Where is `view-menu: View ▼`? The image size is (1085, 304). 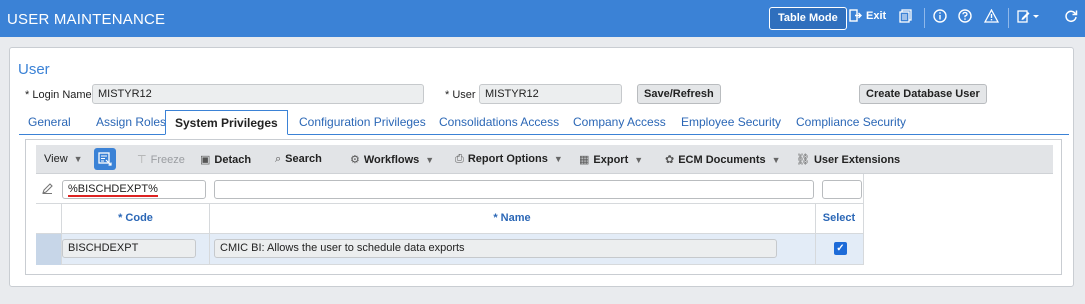
view-menu: View ▼ is located at coordinates (63, 159).